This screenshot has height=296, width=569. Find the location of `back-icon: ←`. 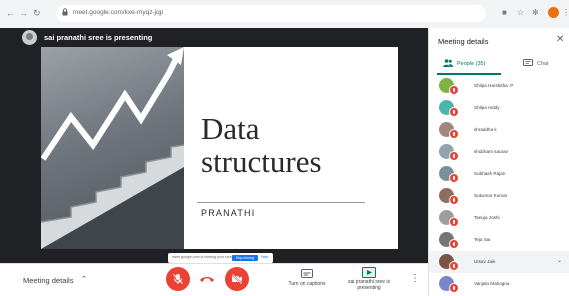

back-icon: ← is located at coordinates (10, 13).